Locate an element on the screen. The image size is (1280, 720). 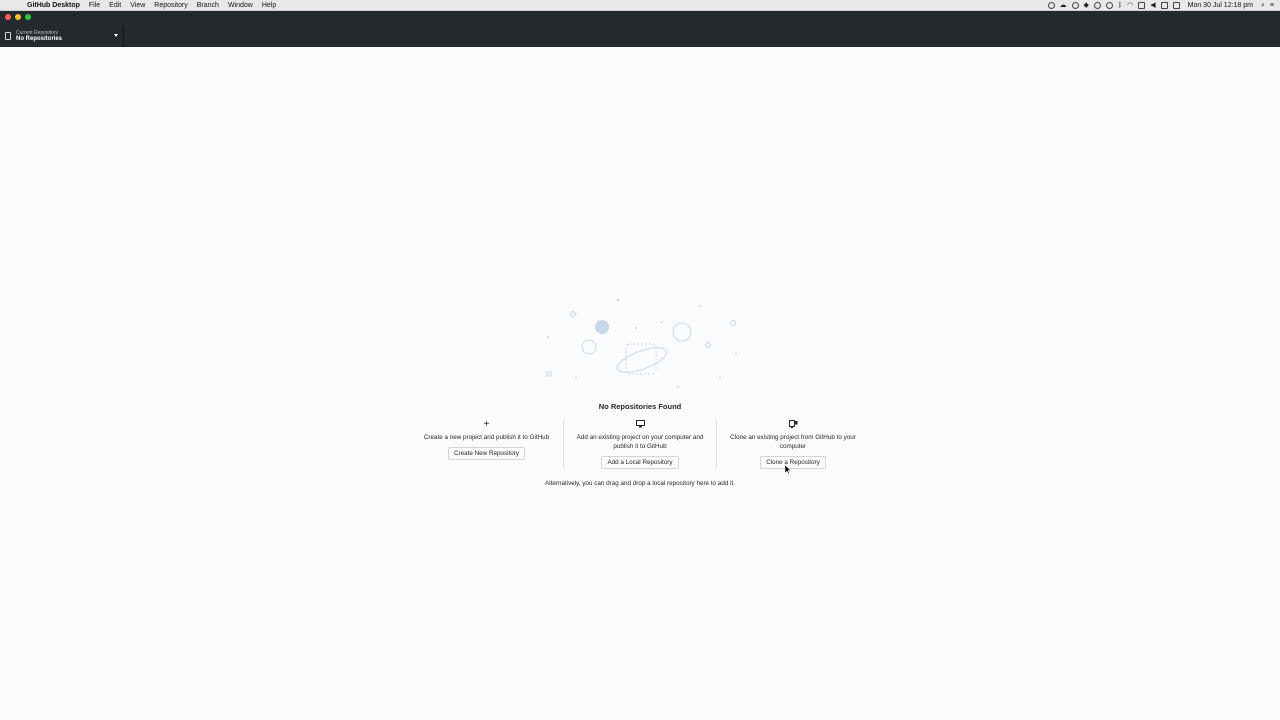
battery-icon is located at coordinates (1164, 5).